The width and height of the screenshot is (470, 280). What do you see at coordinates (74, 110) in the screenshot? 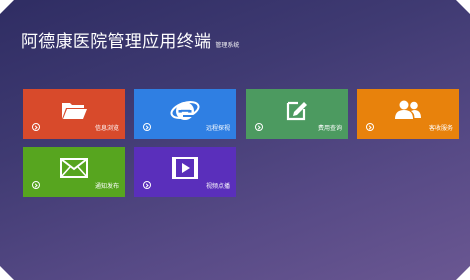
I see `folder-icon` at bounding box center [74, 110].